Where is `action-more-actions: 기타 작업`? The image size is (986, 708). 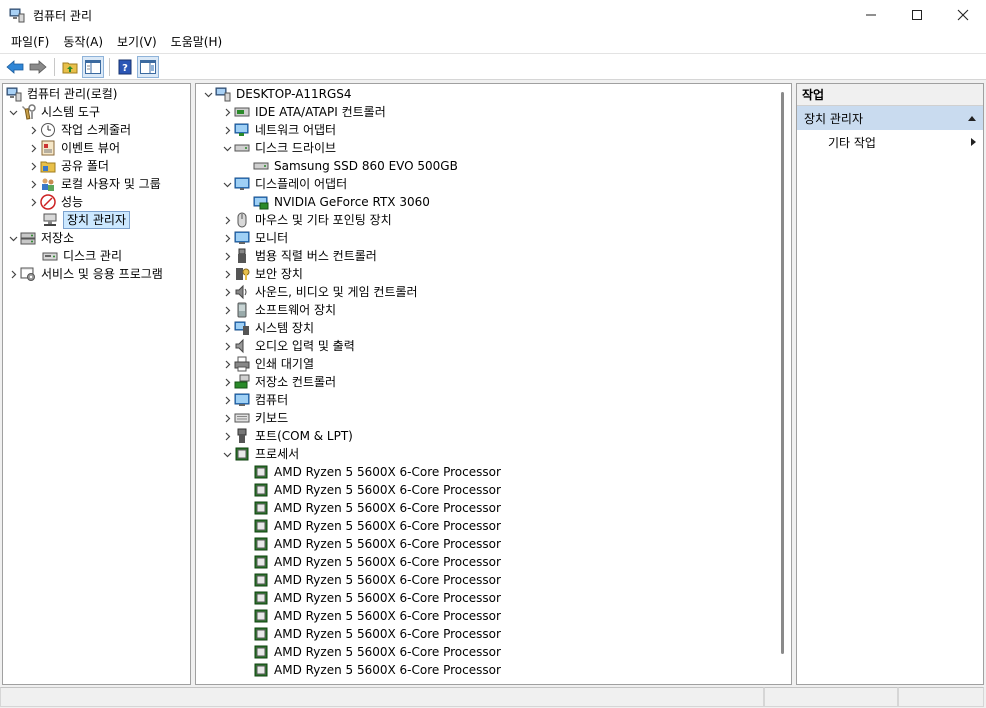
action-more-actions: 기타 작업 is located at coordinates (890, 142).